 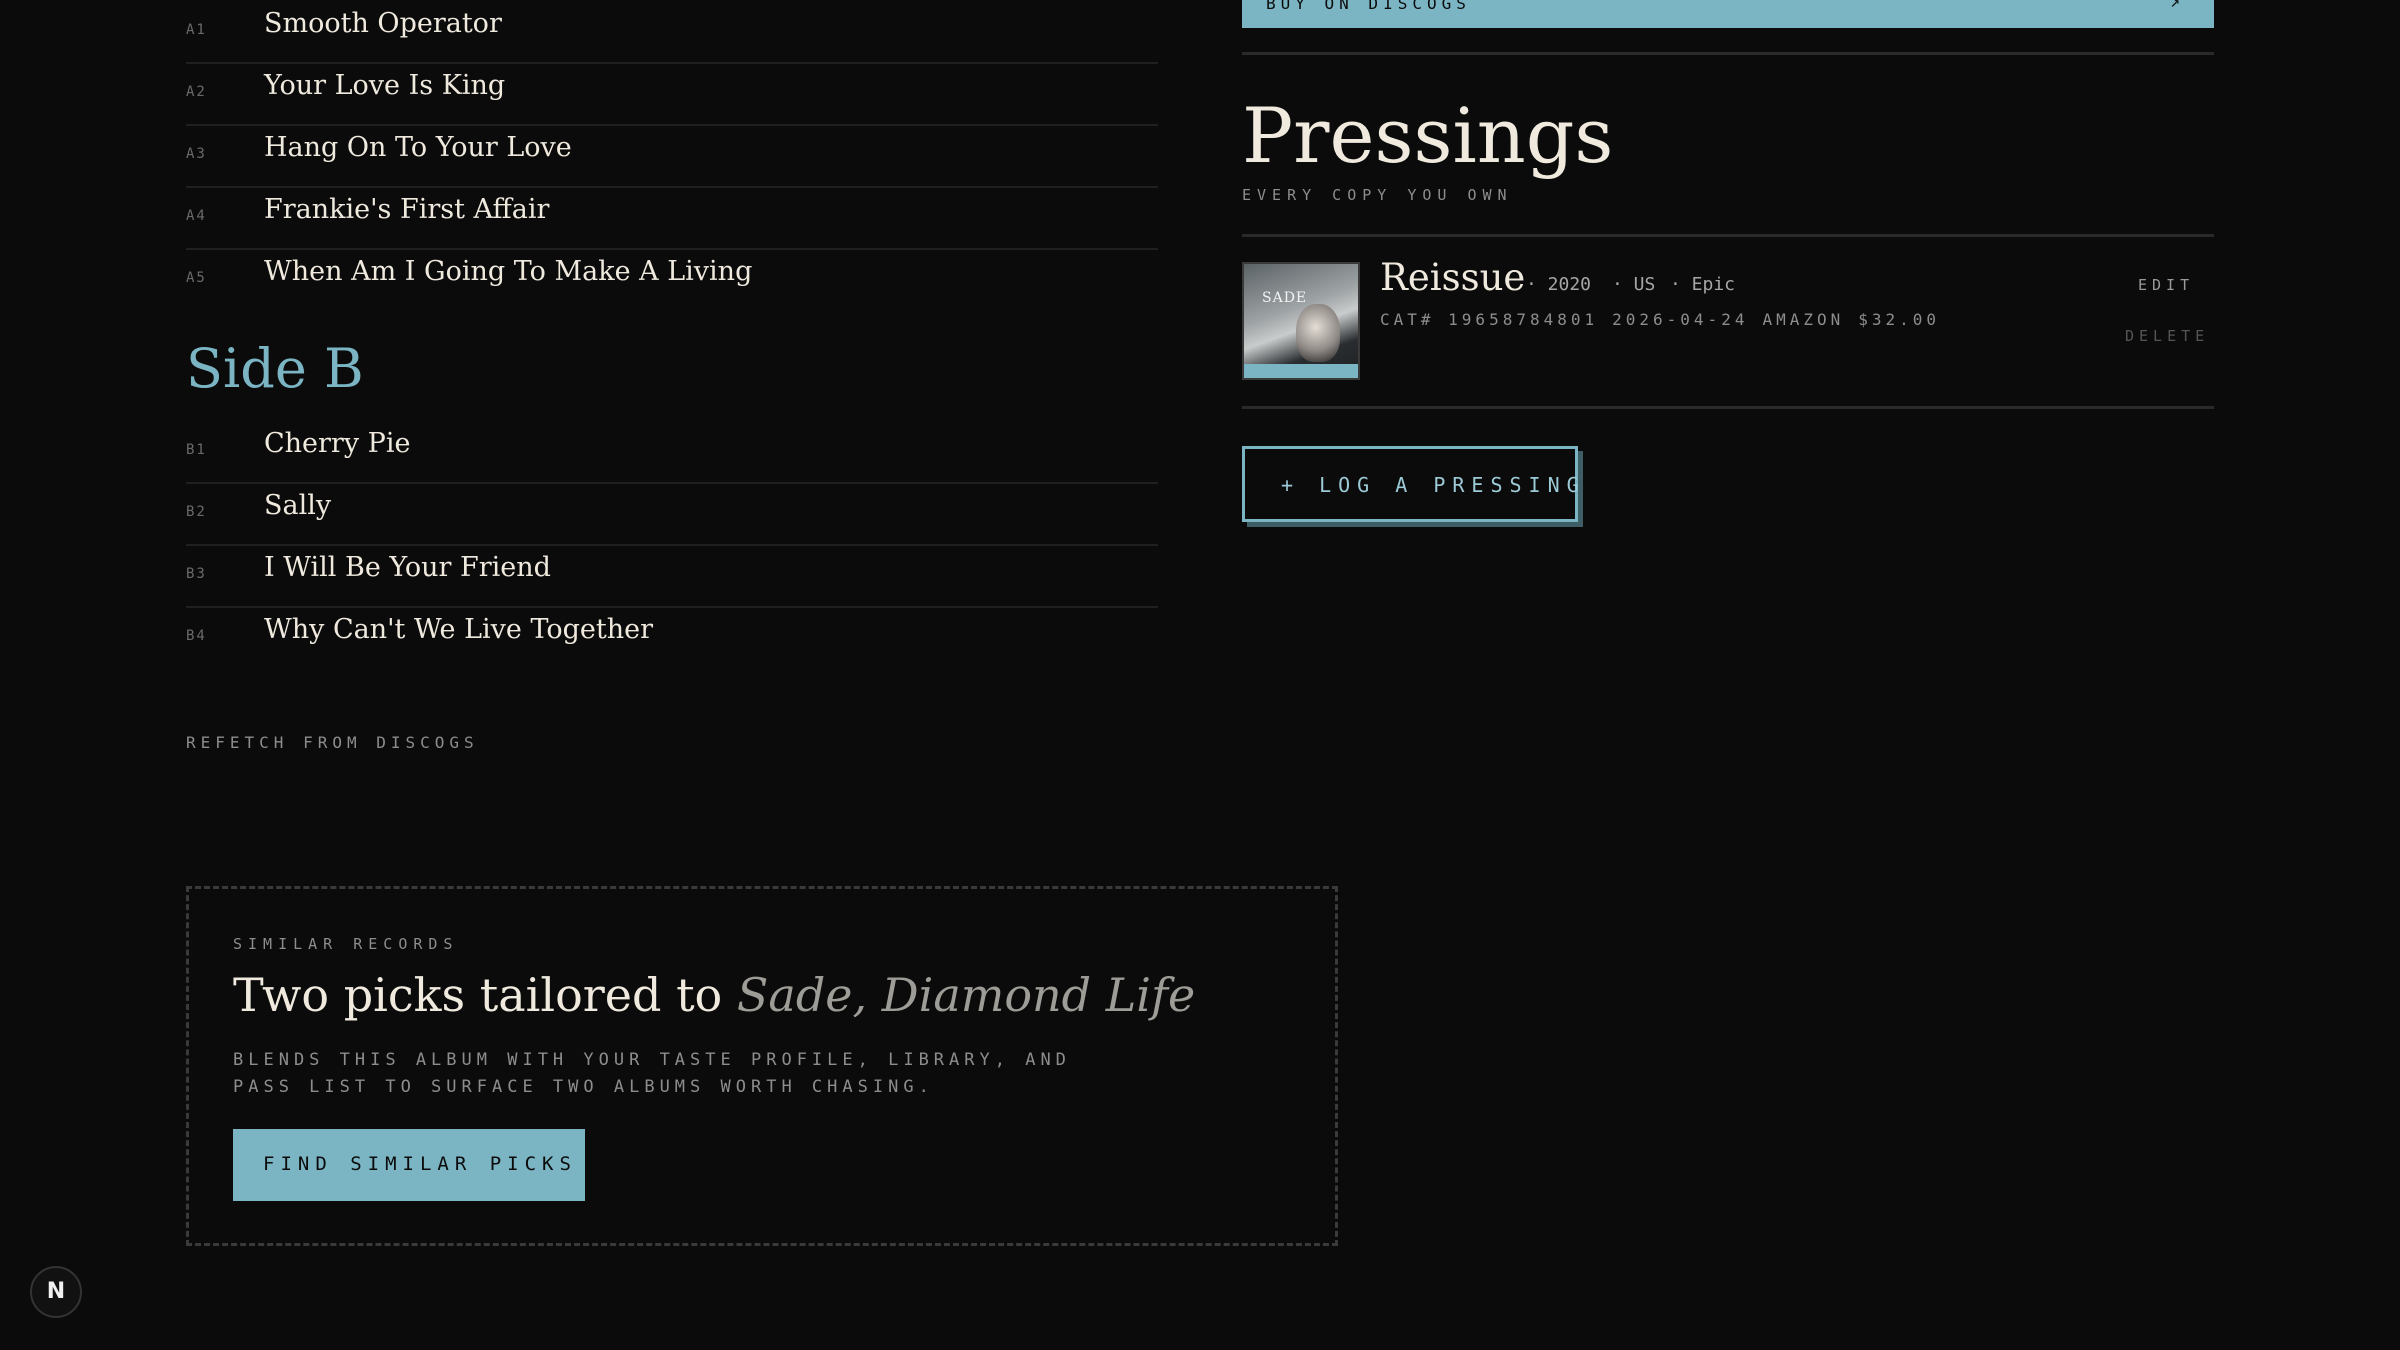 I want to click on track-title: Smooth Operator, so click(x=383, y=23).